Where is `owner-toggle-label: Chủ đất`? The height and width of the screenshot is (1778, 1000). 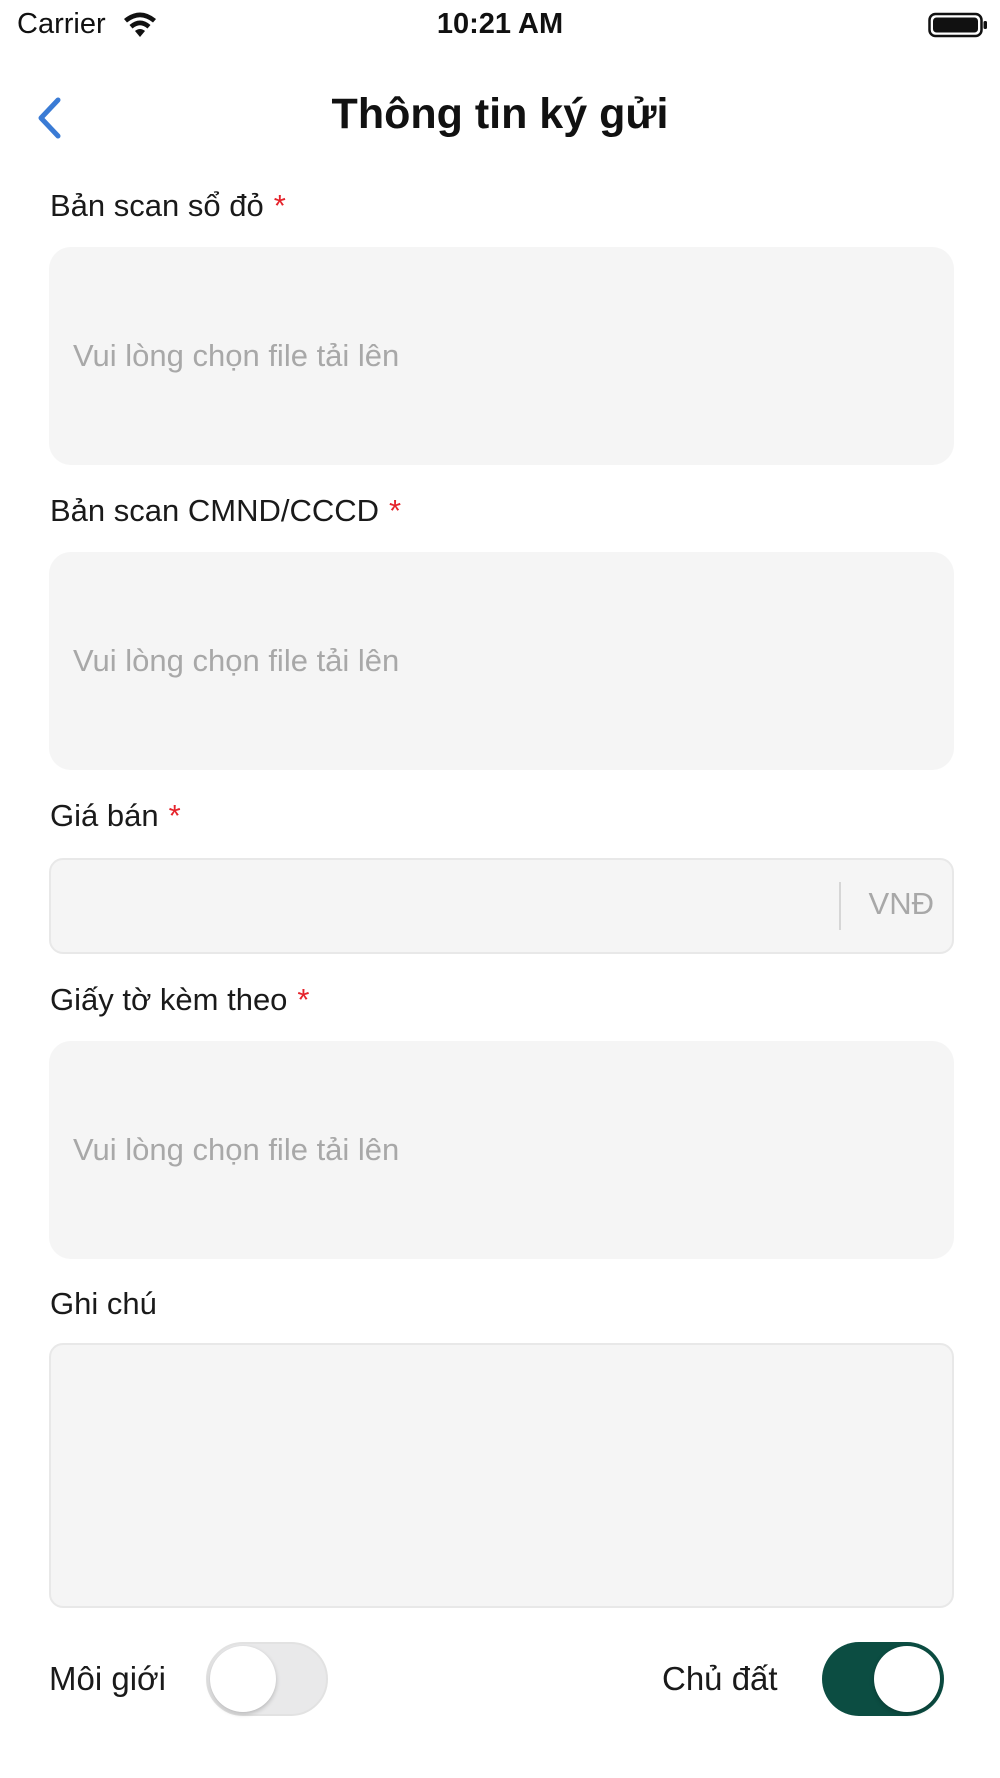 owner-toggle-label: Chủ đất is located at coordinates (720, 1678).